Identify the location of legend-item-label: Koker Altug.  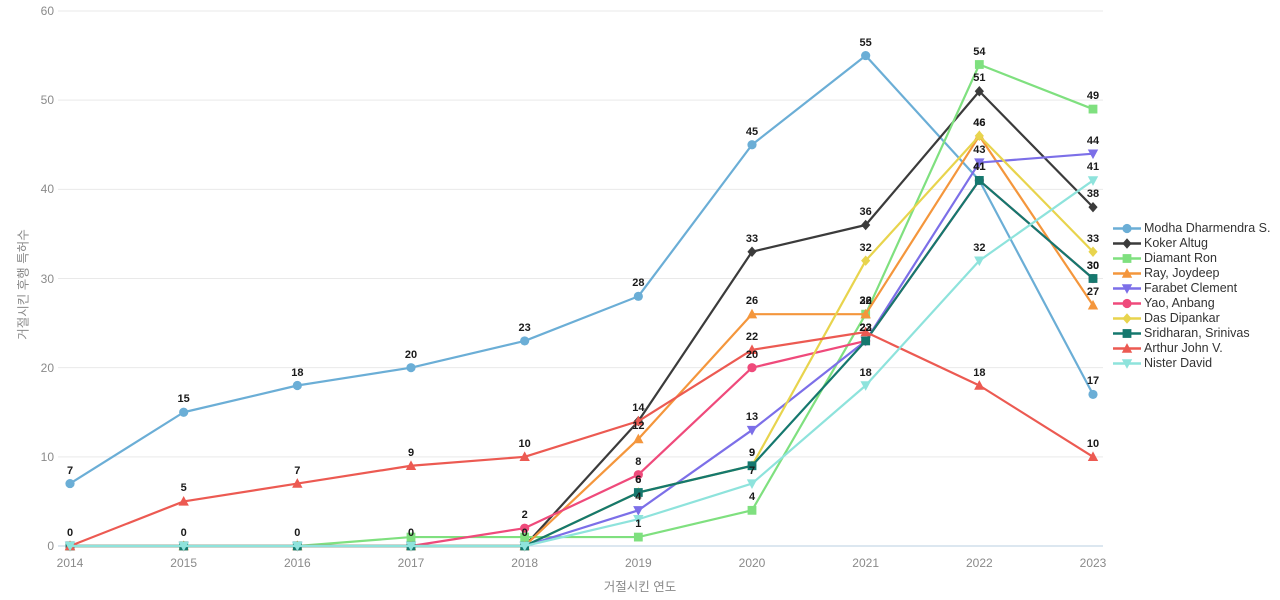
(1176, 243).